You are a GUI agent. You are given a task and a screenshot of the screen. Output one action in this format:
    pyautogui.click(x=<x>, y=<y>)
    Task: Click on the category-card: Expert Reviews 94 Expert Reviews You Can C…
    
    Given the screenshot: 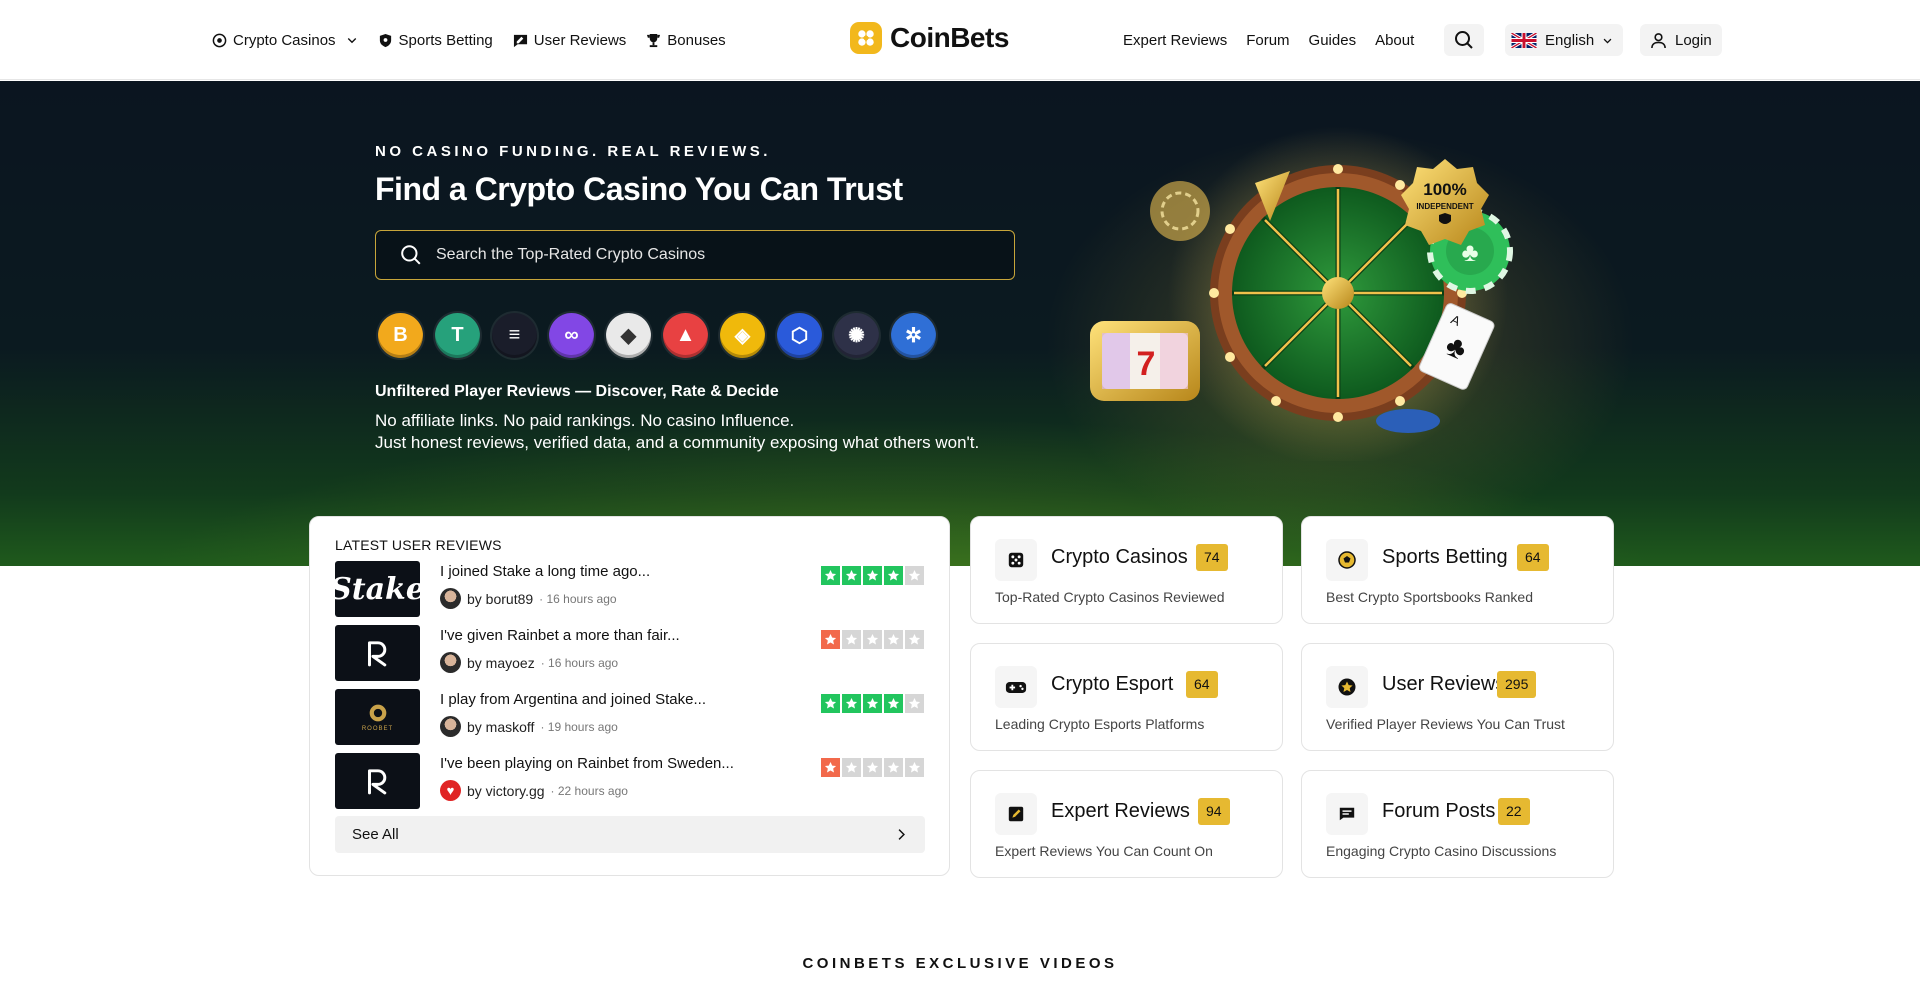 What is the action you would take?
    pyautogui.click(x=1126, y=824)
    